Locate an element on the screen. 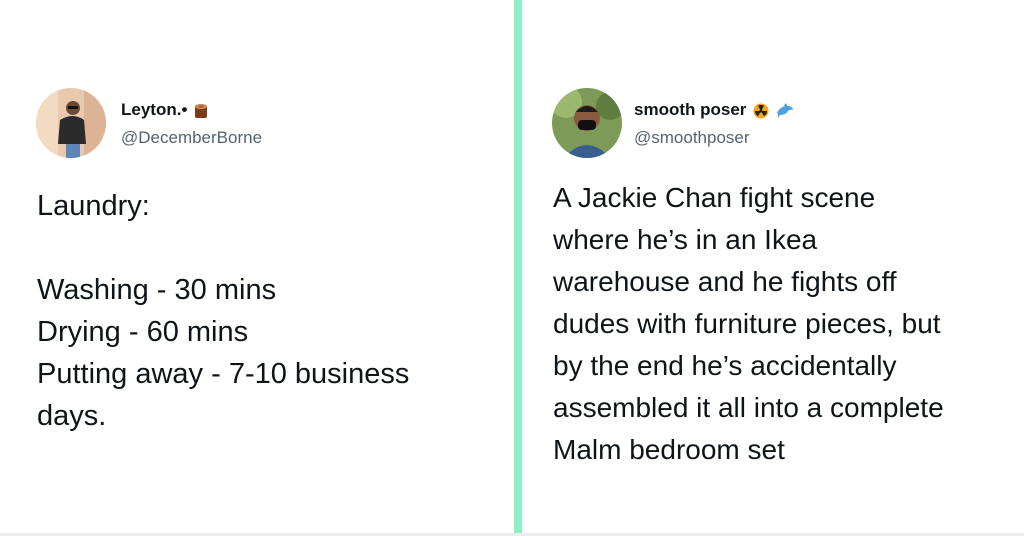 The image size is (1024, 536). tweet-line: dudes with furniture pieces, but is located at coordinates (747, 323).